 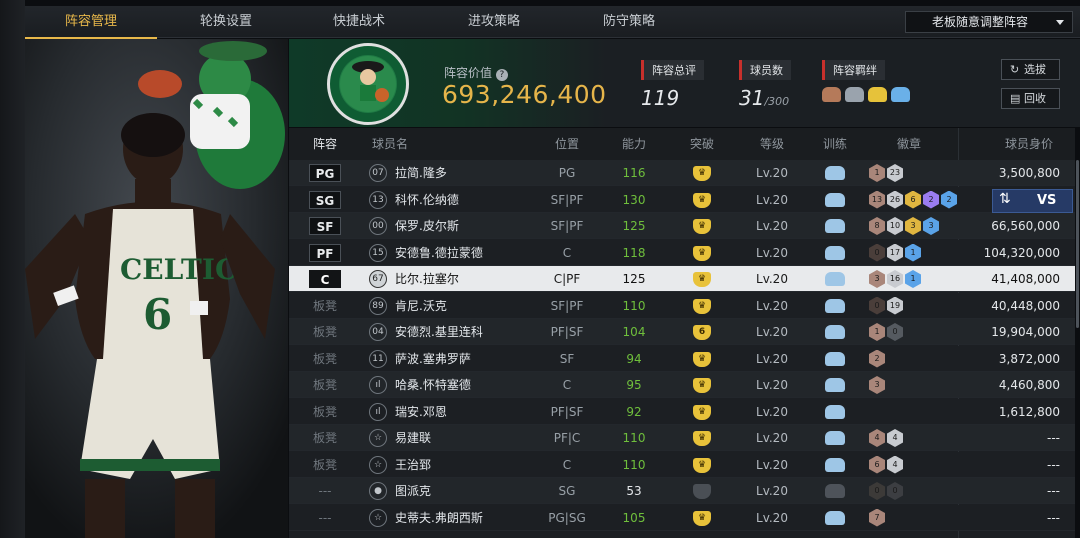 I want to click on badge-icon: 8, so click(x=877, y=226).